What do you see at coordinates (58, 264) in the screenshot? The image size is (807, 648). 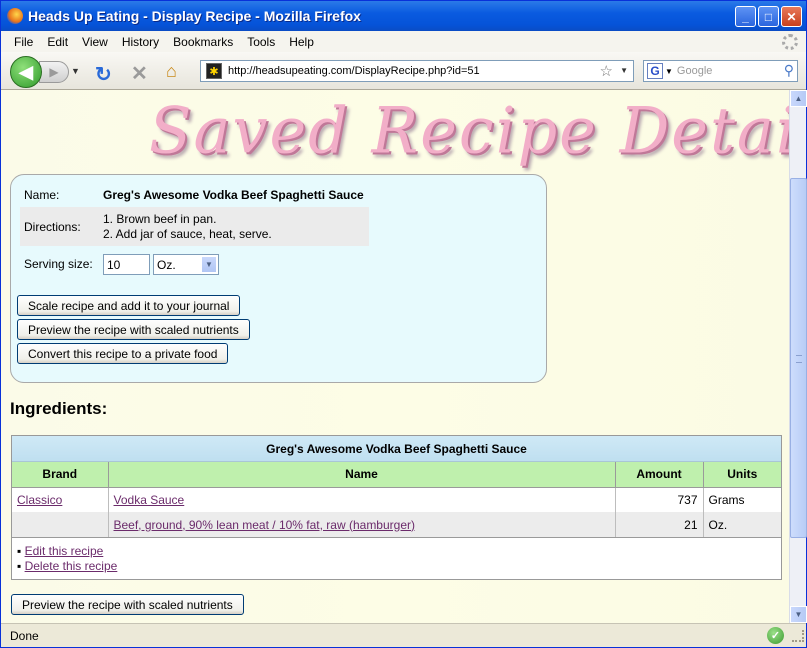 I see `serving-size-label: Serving size:` at bounding box center [58, 264].